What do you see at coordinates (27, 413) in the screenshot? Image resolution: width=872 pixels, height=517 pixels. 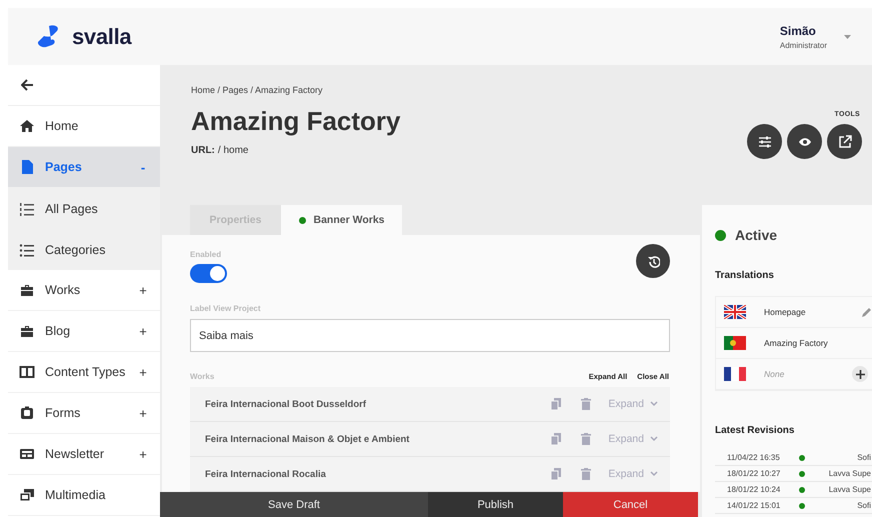 I see `form-icon` at bounding box center [27, 413].